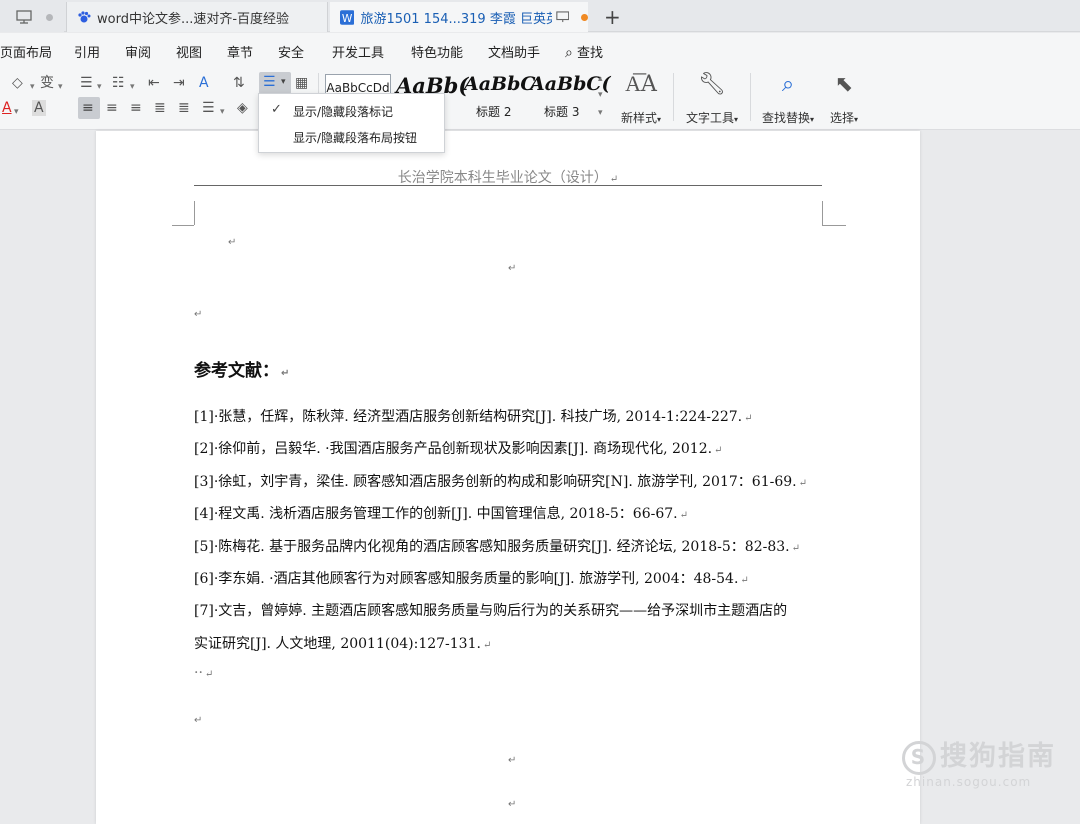 Image resolution: width=1080 pixels, height=824 pixels. What do you see at coordinates (508, 185) in the screenshot?
I see `header-rule` at bounding box center [508, 185].